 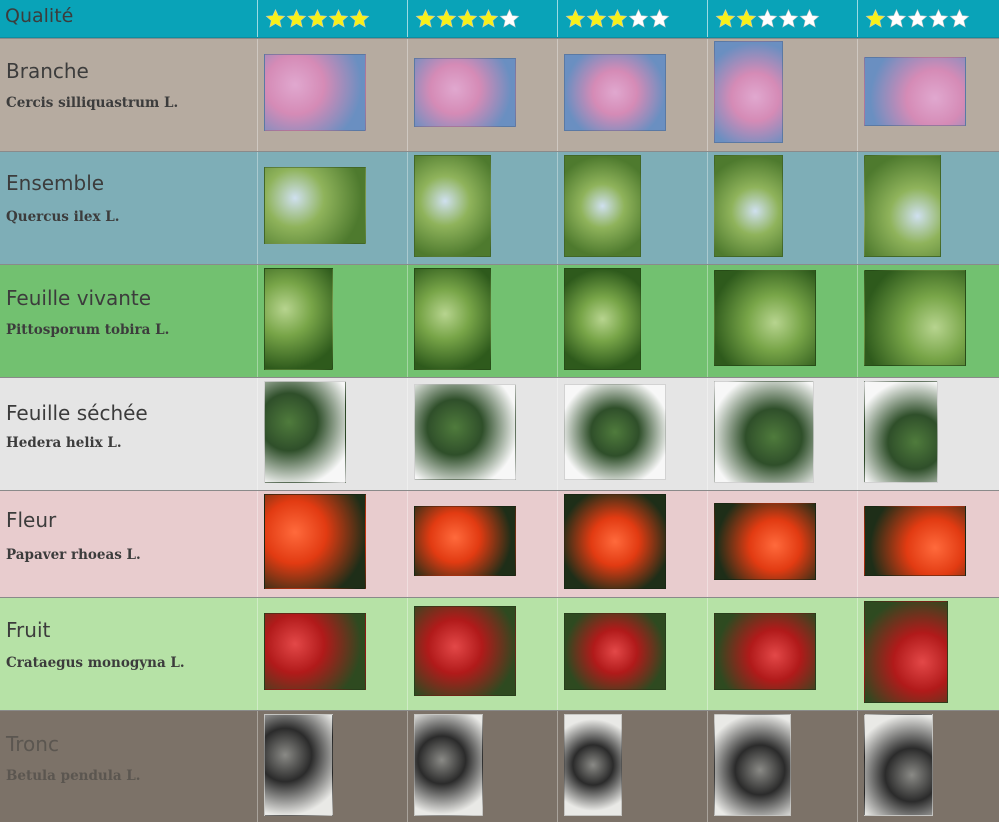 What do you see at coordinates (32, 744) in the screenshot?
I see `common-name: Tronc` at bounding box center [32, 744].